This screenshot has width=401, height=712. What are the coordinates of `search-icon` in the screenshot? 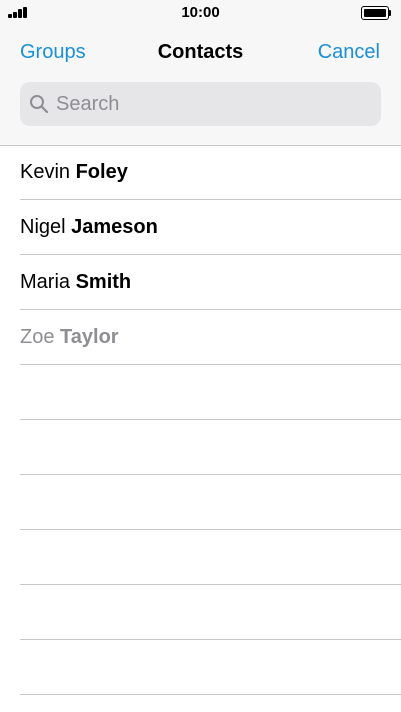 It's located at (39, 104).